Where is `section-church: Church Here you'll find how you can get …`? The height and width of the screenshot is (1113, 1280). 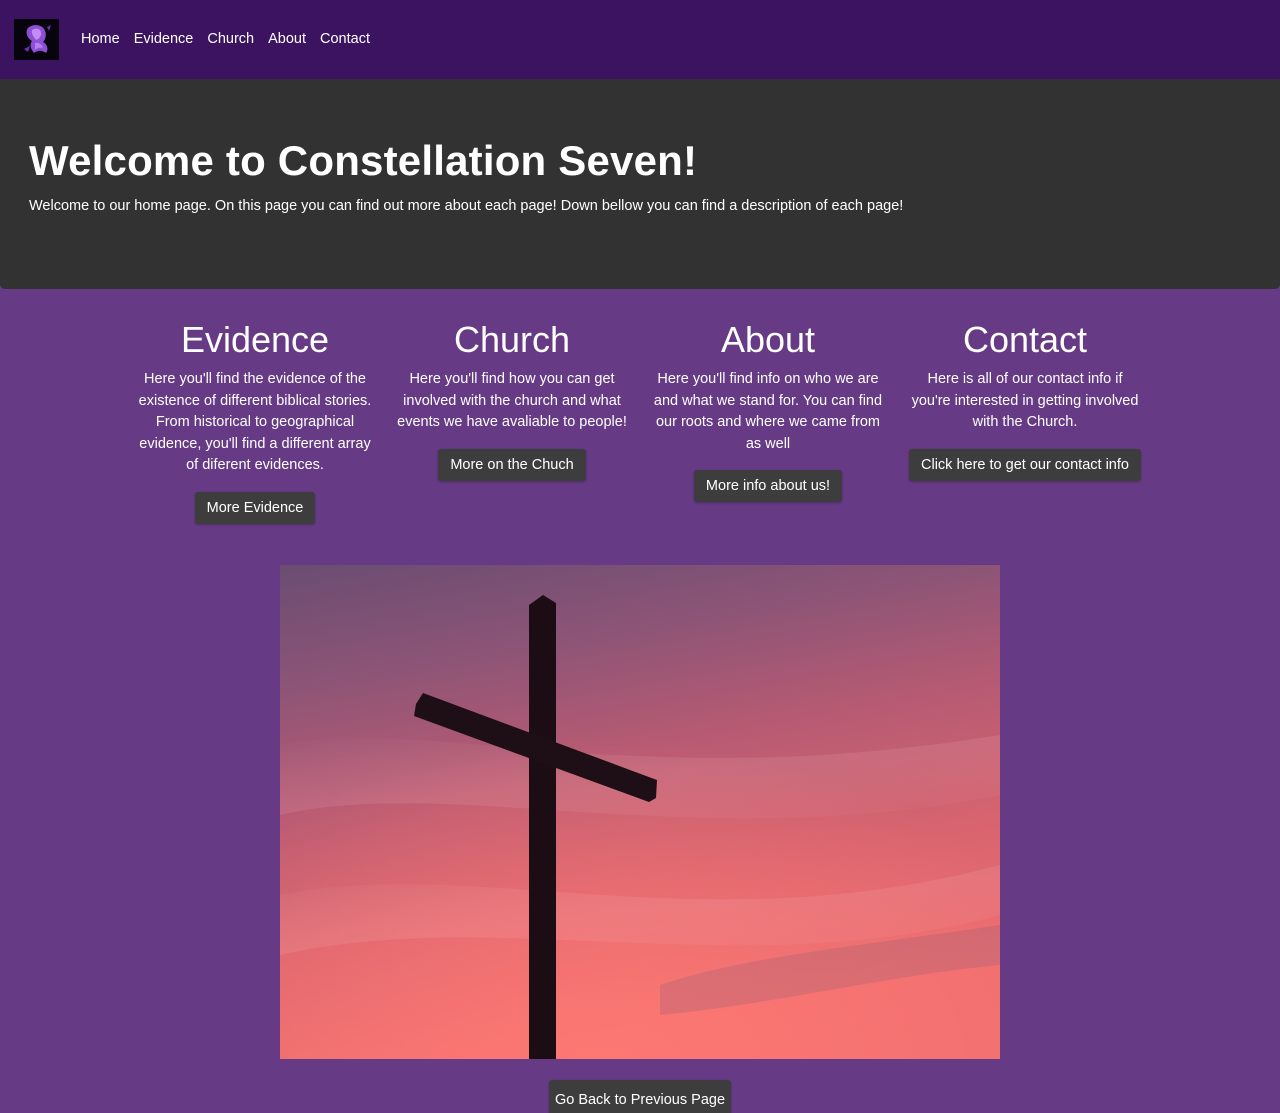 section-church: Church Here you'll find how you can get … is located at coordinates (512, 398).